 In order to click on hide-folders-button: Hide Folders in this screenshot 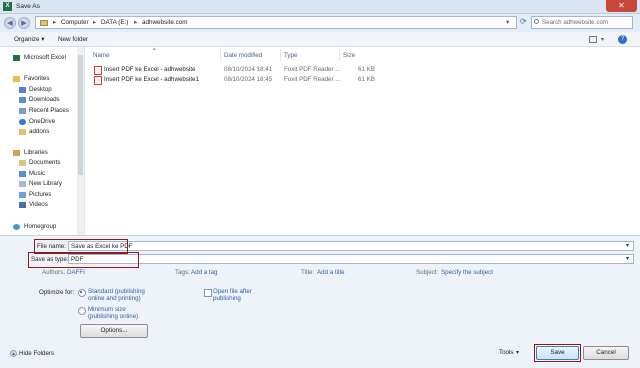, I will do `click(36, 353)`.